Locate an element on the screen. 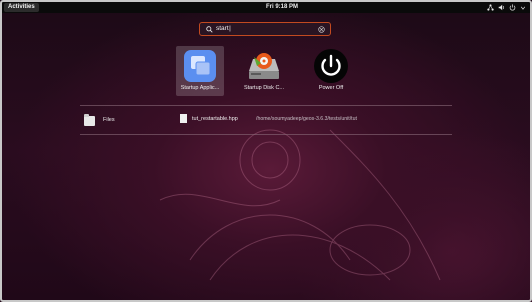 The image size is (532, 302). results-divider-bottom is located at coordinates (266, 134).